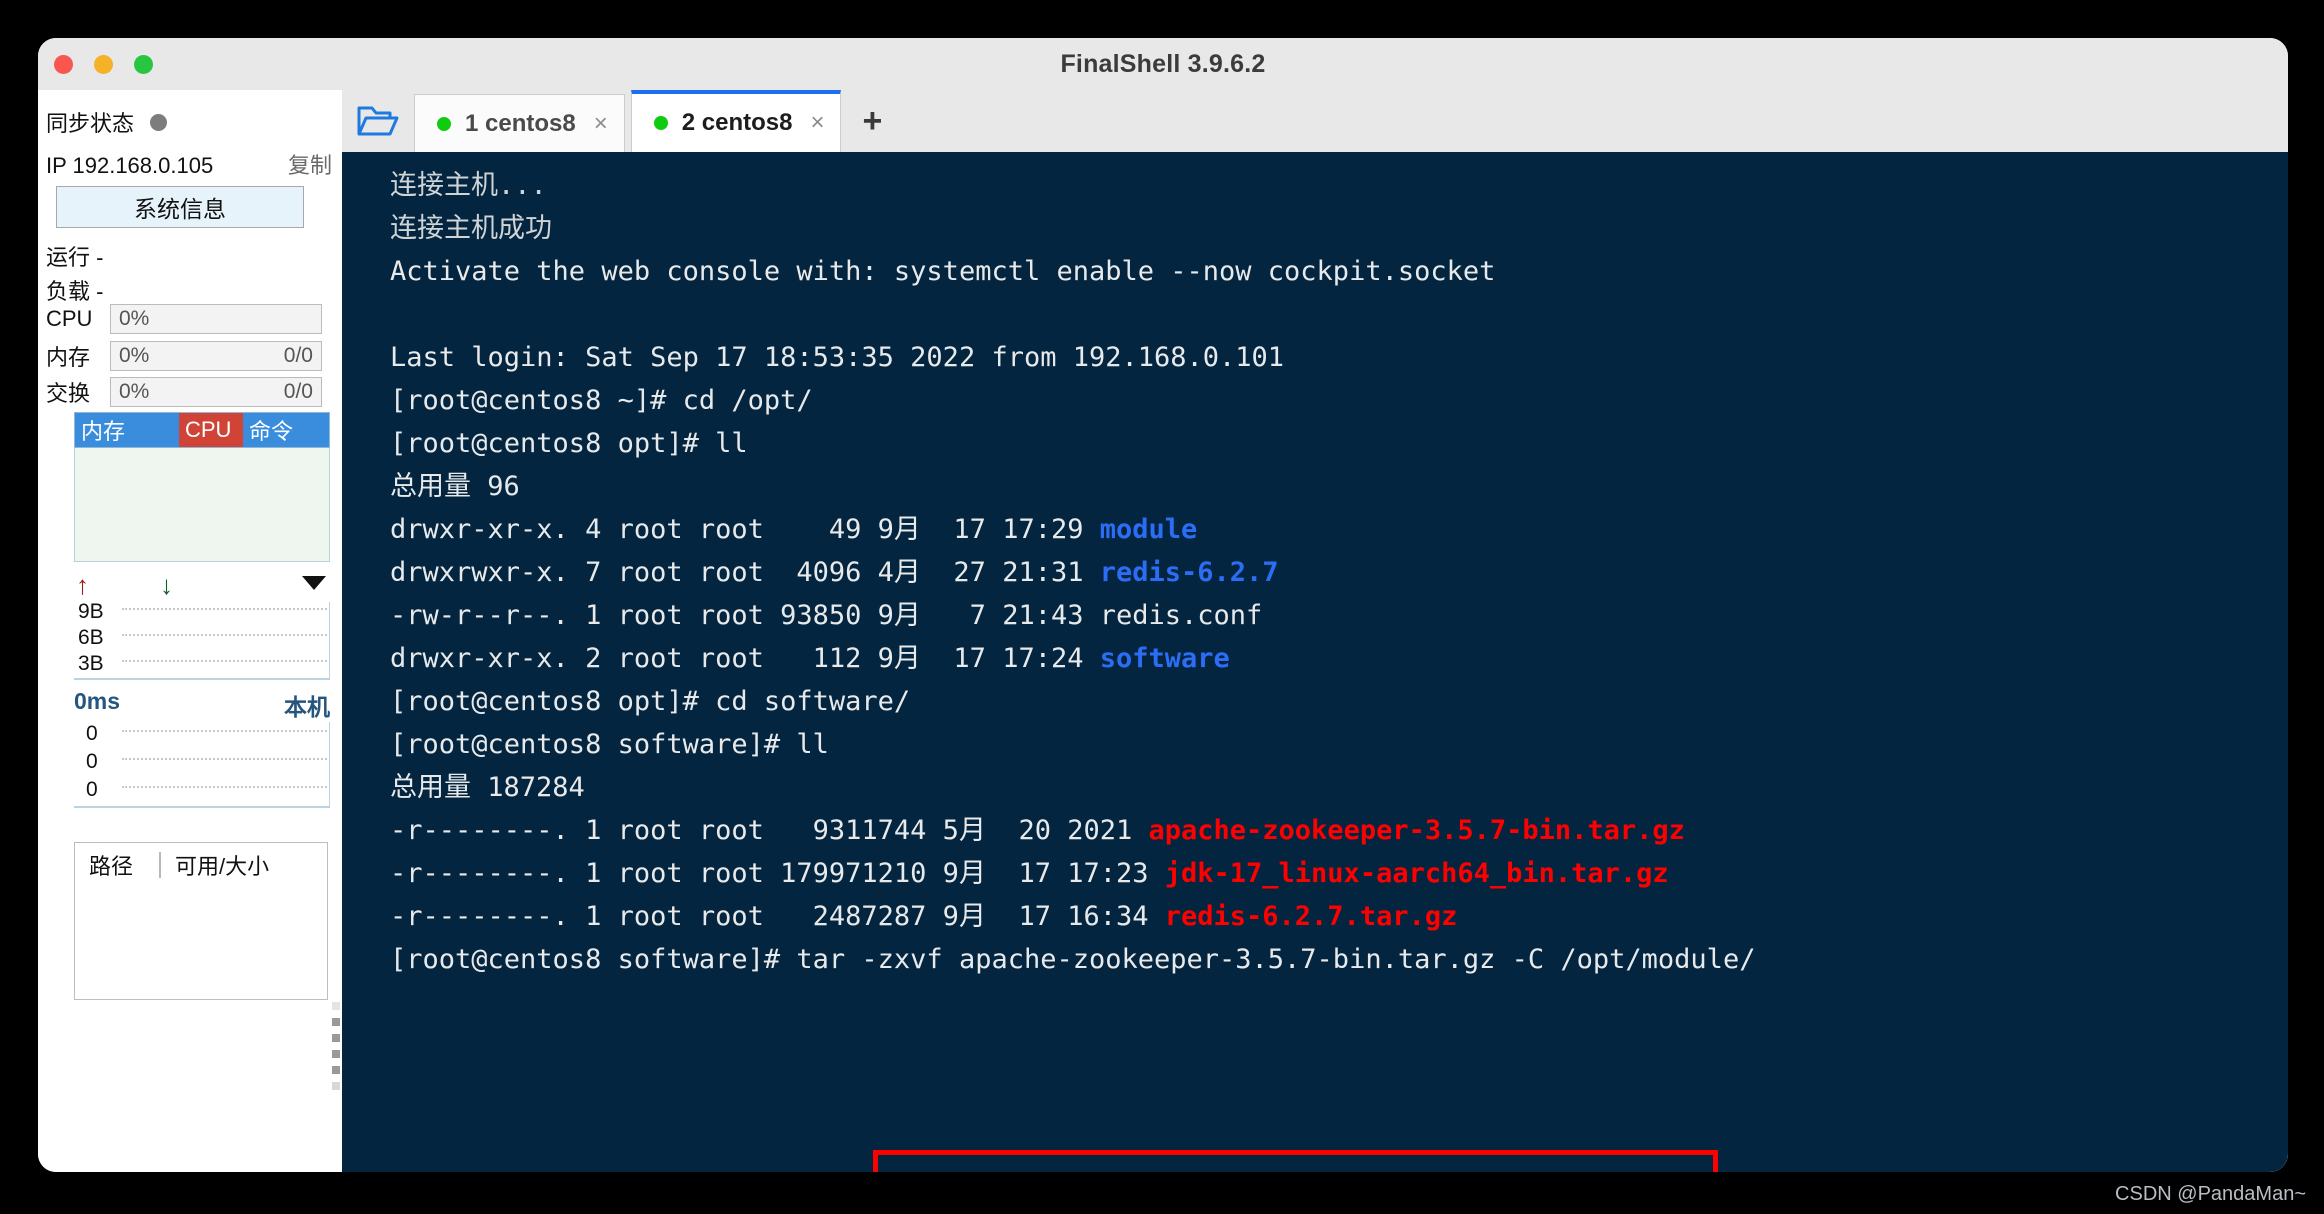 The image size is (2324, 1214). What do you see at coordinates (69, 318) in the screenshot?
I see `cpu-meter-label: CPU` at bounding box center [69, 318].